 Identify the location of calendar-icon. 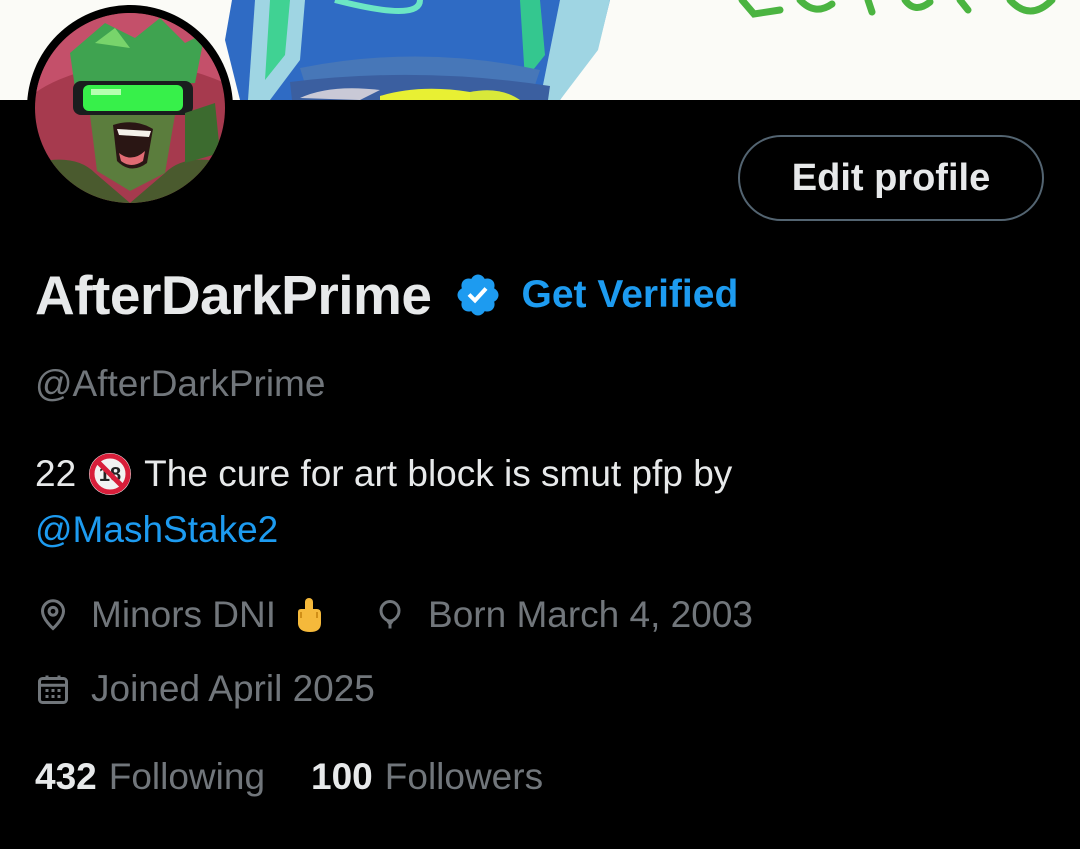
(53, 689).